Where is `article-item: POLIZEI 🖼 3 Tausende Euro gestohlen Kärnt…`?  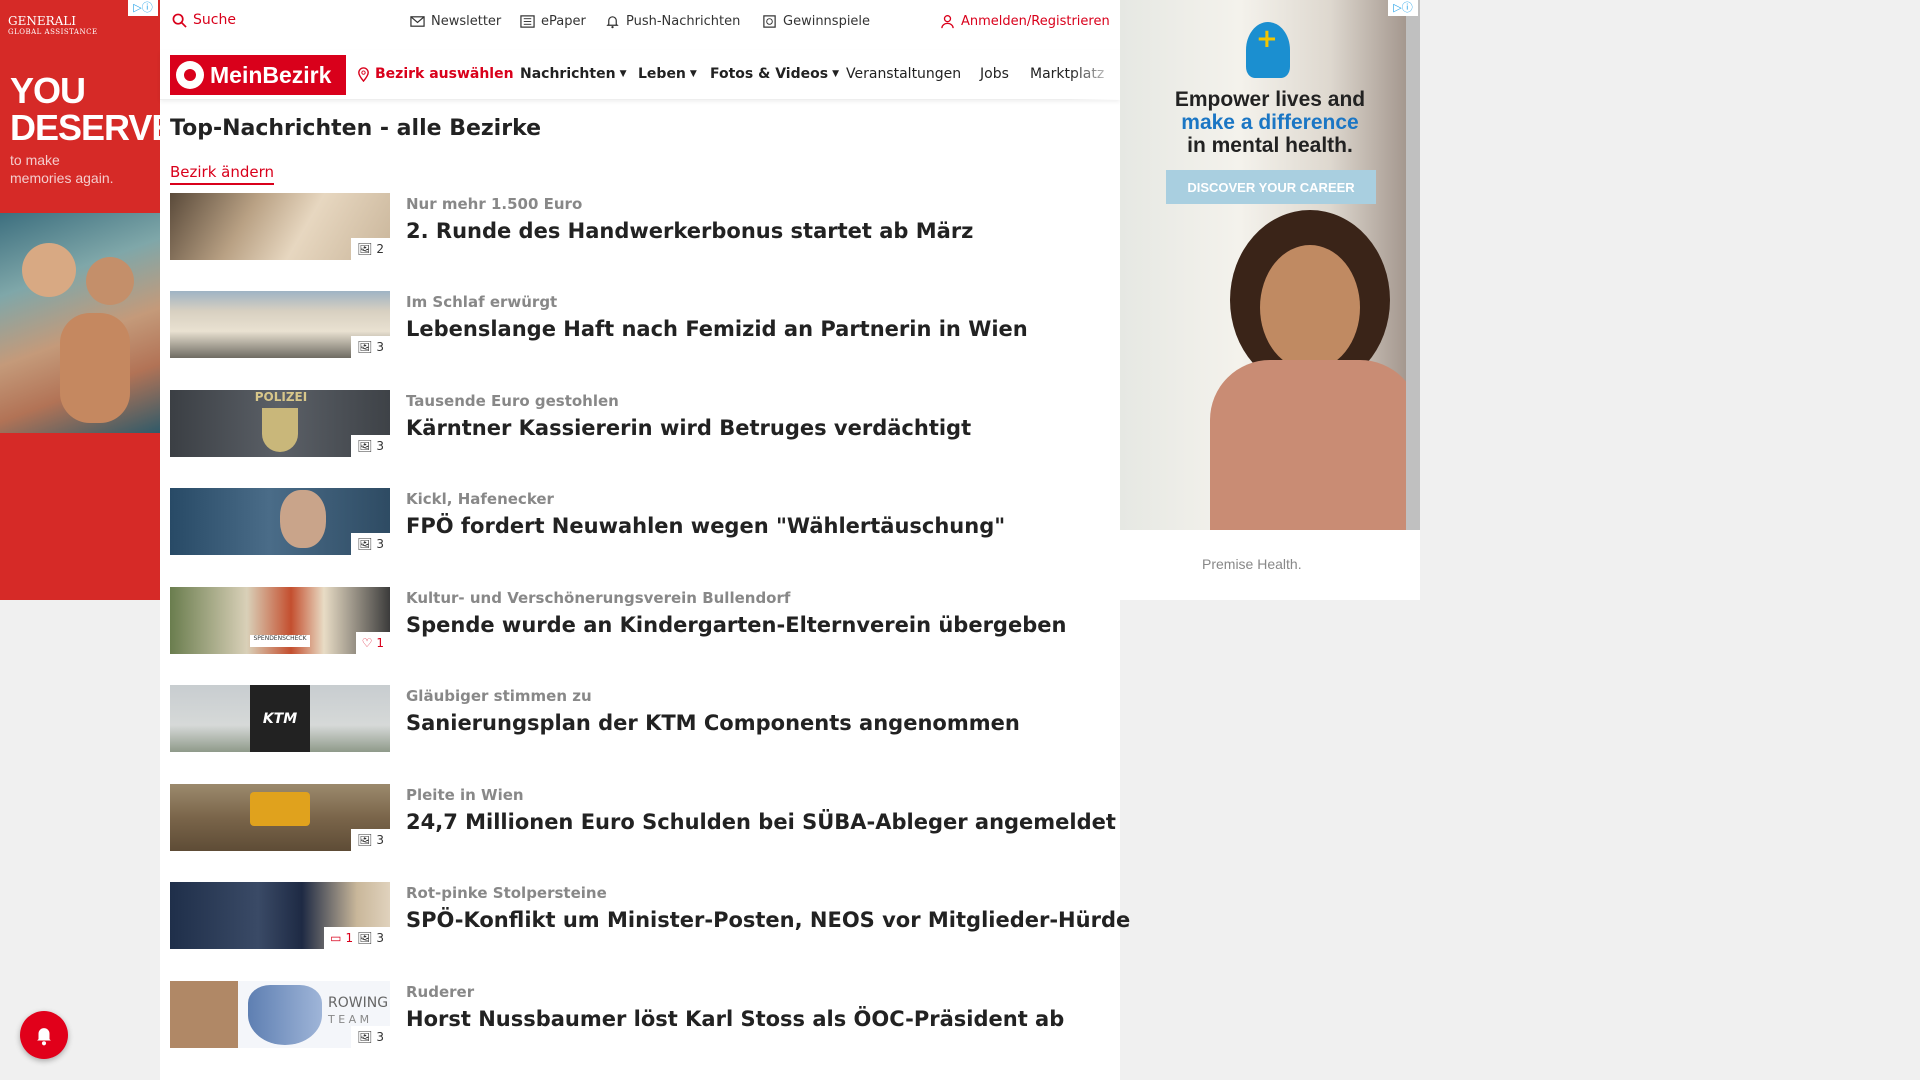
article-item: POLIZEI 🖼 3 Tausende Euro gestohlen Kärnt… is located at coordinates (640, 425).